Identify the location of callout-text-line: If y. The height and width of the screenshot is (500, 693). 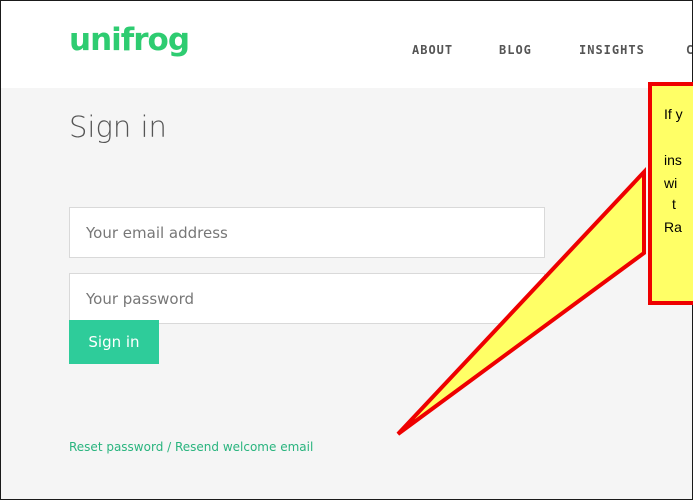
(673, 114).